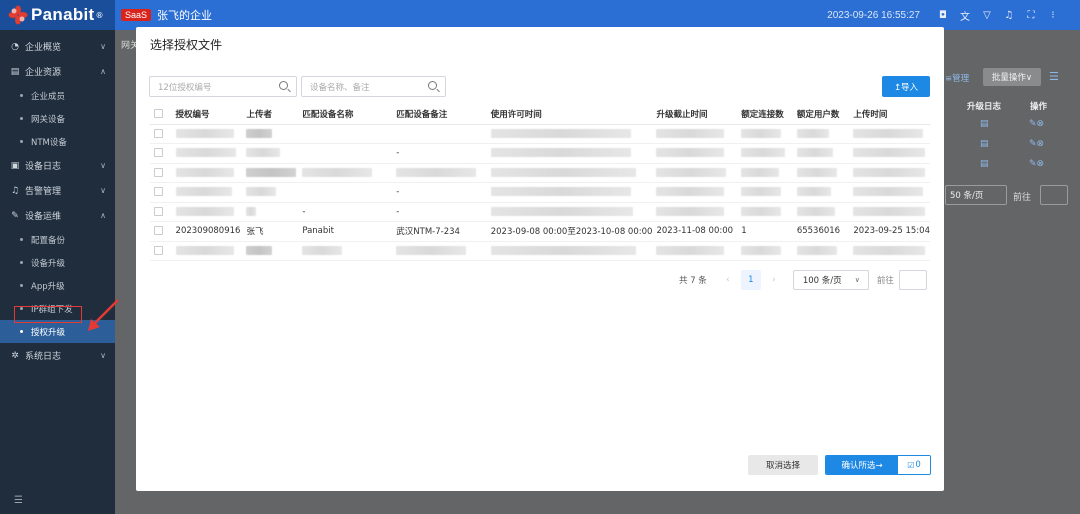 The height and width of the screenshot is (514, 1080). What do you see at coordinates (943, 15) in the screenshot?
I see `screenshot-icon: ◘` at bounding box center [943, 15].